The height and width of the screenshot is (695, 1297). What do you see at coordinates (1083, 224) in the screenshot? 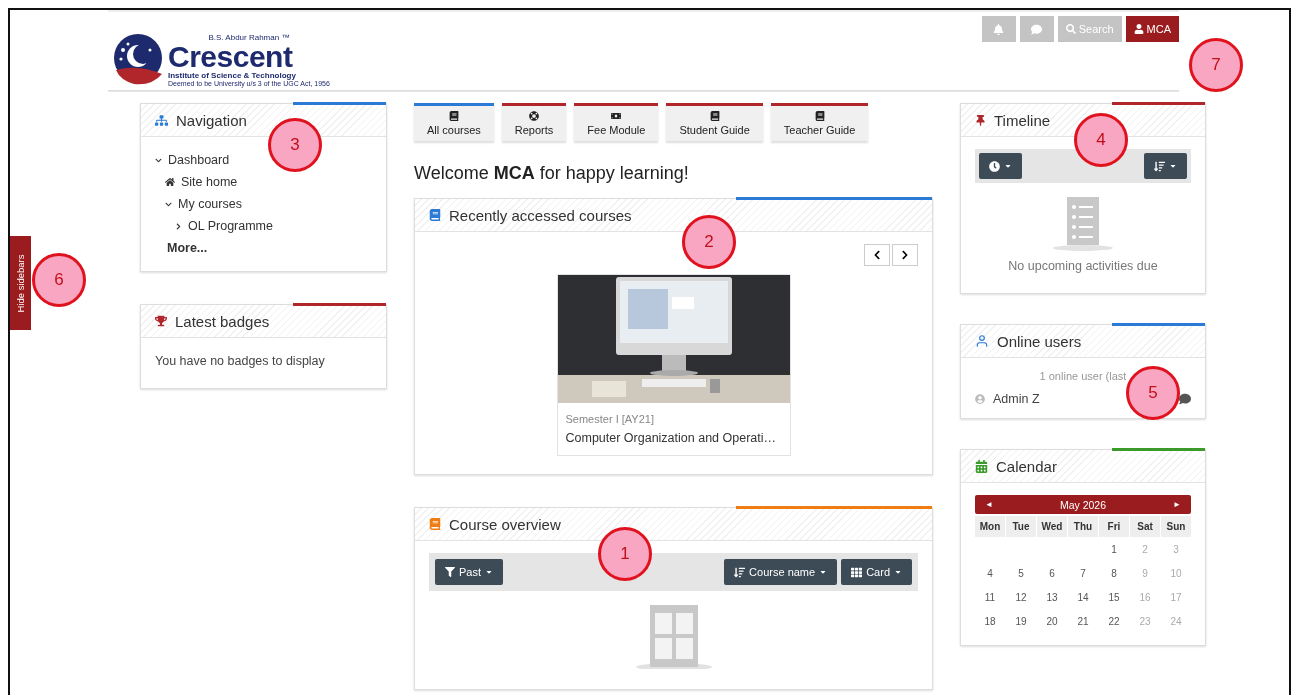
I see `list-document-icon` at bounding box center [1083, 224].